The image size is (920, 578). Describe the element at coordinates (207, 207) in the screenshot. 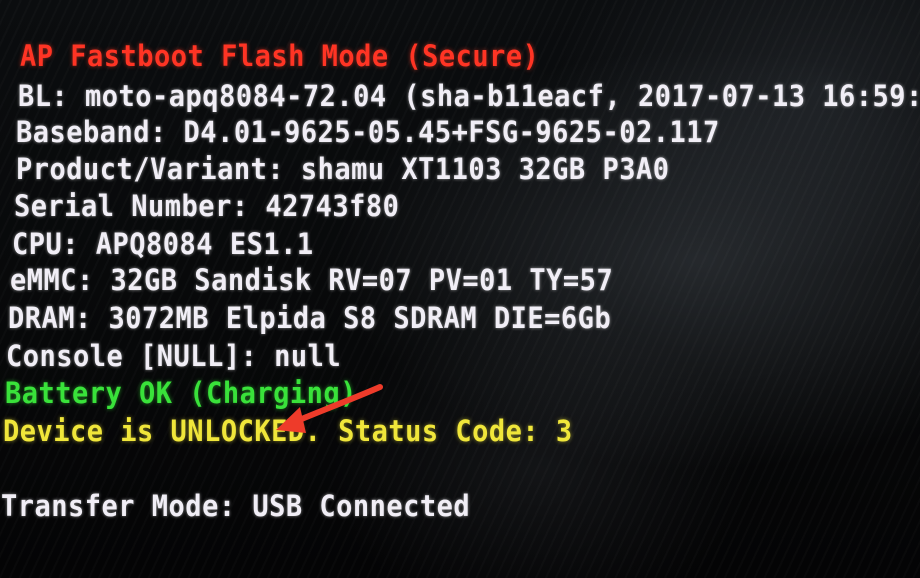

I see `serial-number: Serial Number: 42743f80` at that location.